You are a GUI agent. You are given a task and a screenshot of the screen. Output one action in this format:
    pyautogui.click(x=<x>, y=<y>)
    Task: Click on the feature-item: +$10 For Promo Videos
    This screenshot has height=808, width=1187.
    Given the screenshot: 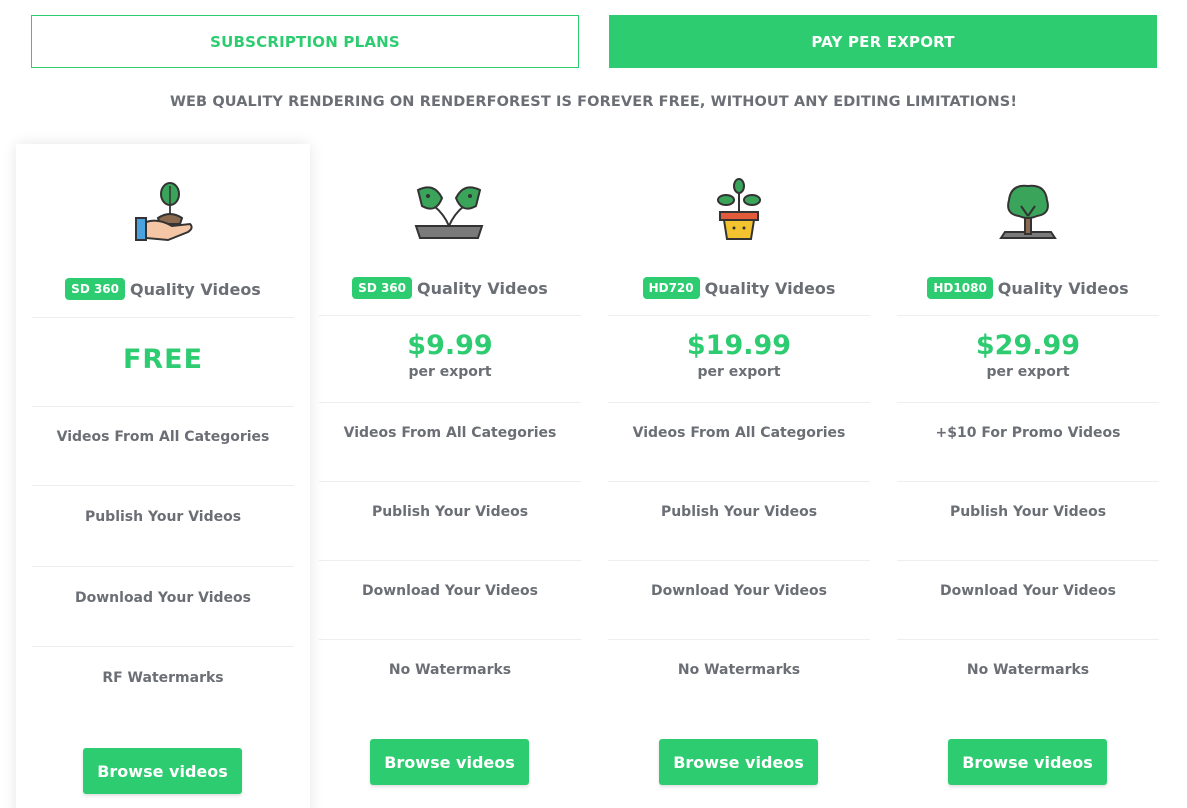 What is the action you would take?
    pyautogui.click(x=1028, y=433)
    